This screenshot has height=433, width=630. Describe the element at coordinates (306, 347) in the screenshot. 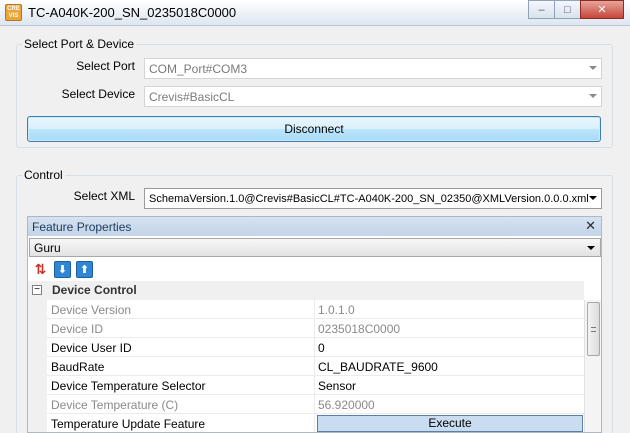

I see `property-row: Device User ID 0` at that location.